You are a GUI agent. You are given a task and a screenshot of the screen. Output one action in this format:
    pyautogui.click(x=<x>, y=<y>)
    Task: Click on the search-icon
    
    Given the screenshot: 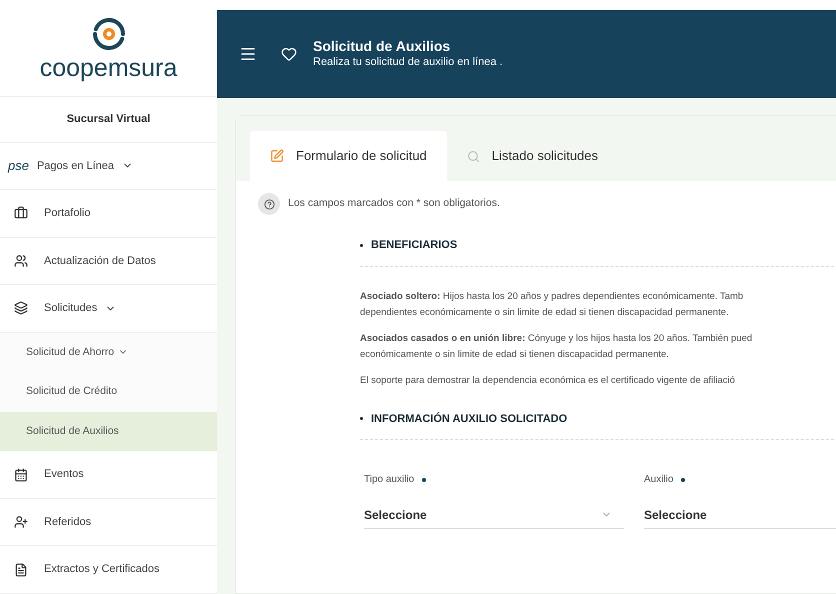 What is the action you would take?
    pyautogui.click(x=473, y=156)
    